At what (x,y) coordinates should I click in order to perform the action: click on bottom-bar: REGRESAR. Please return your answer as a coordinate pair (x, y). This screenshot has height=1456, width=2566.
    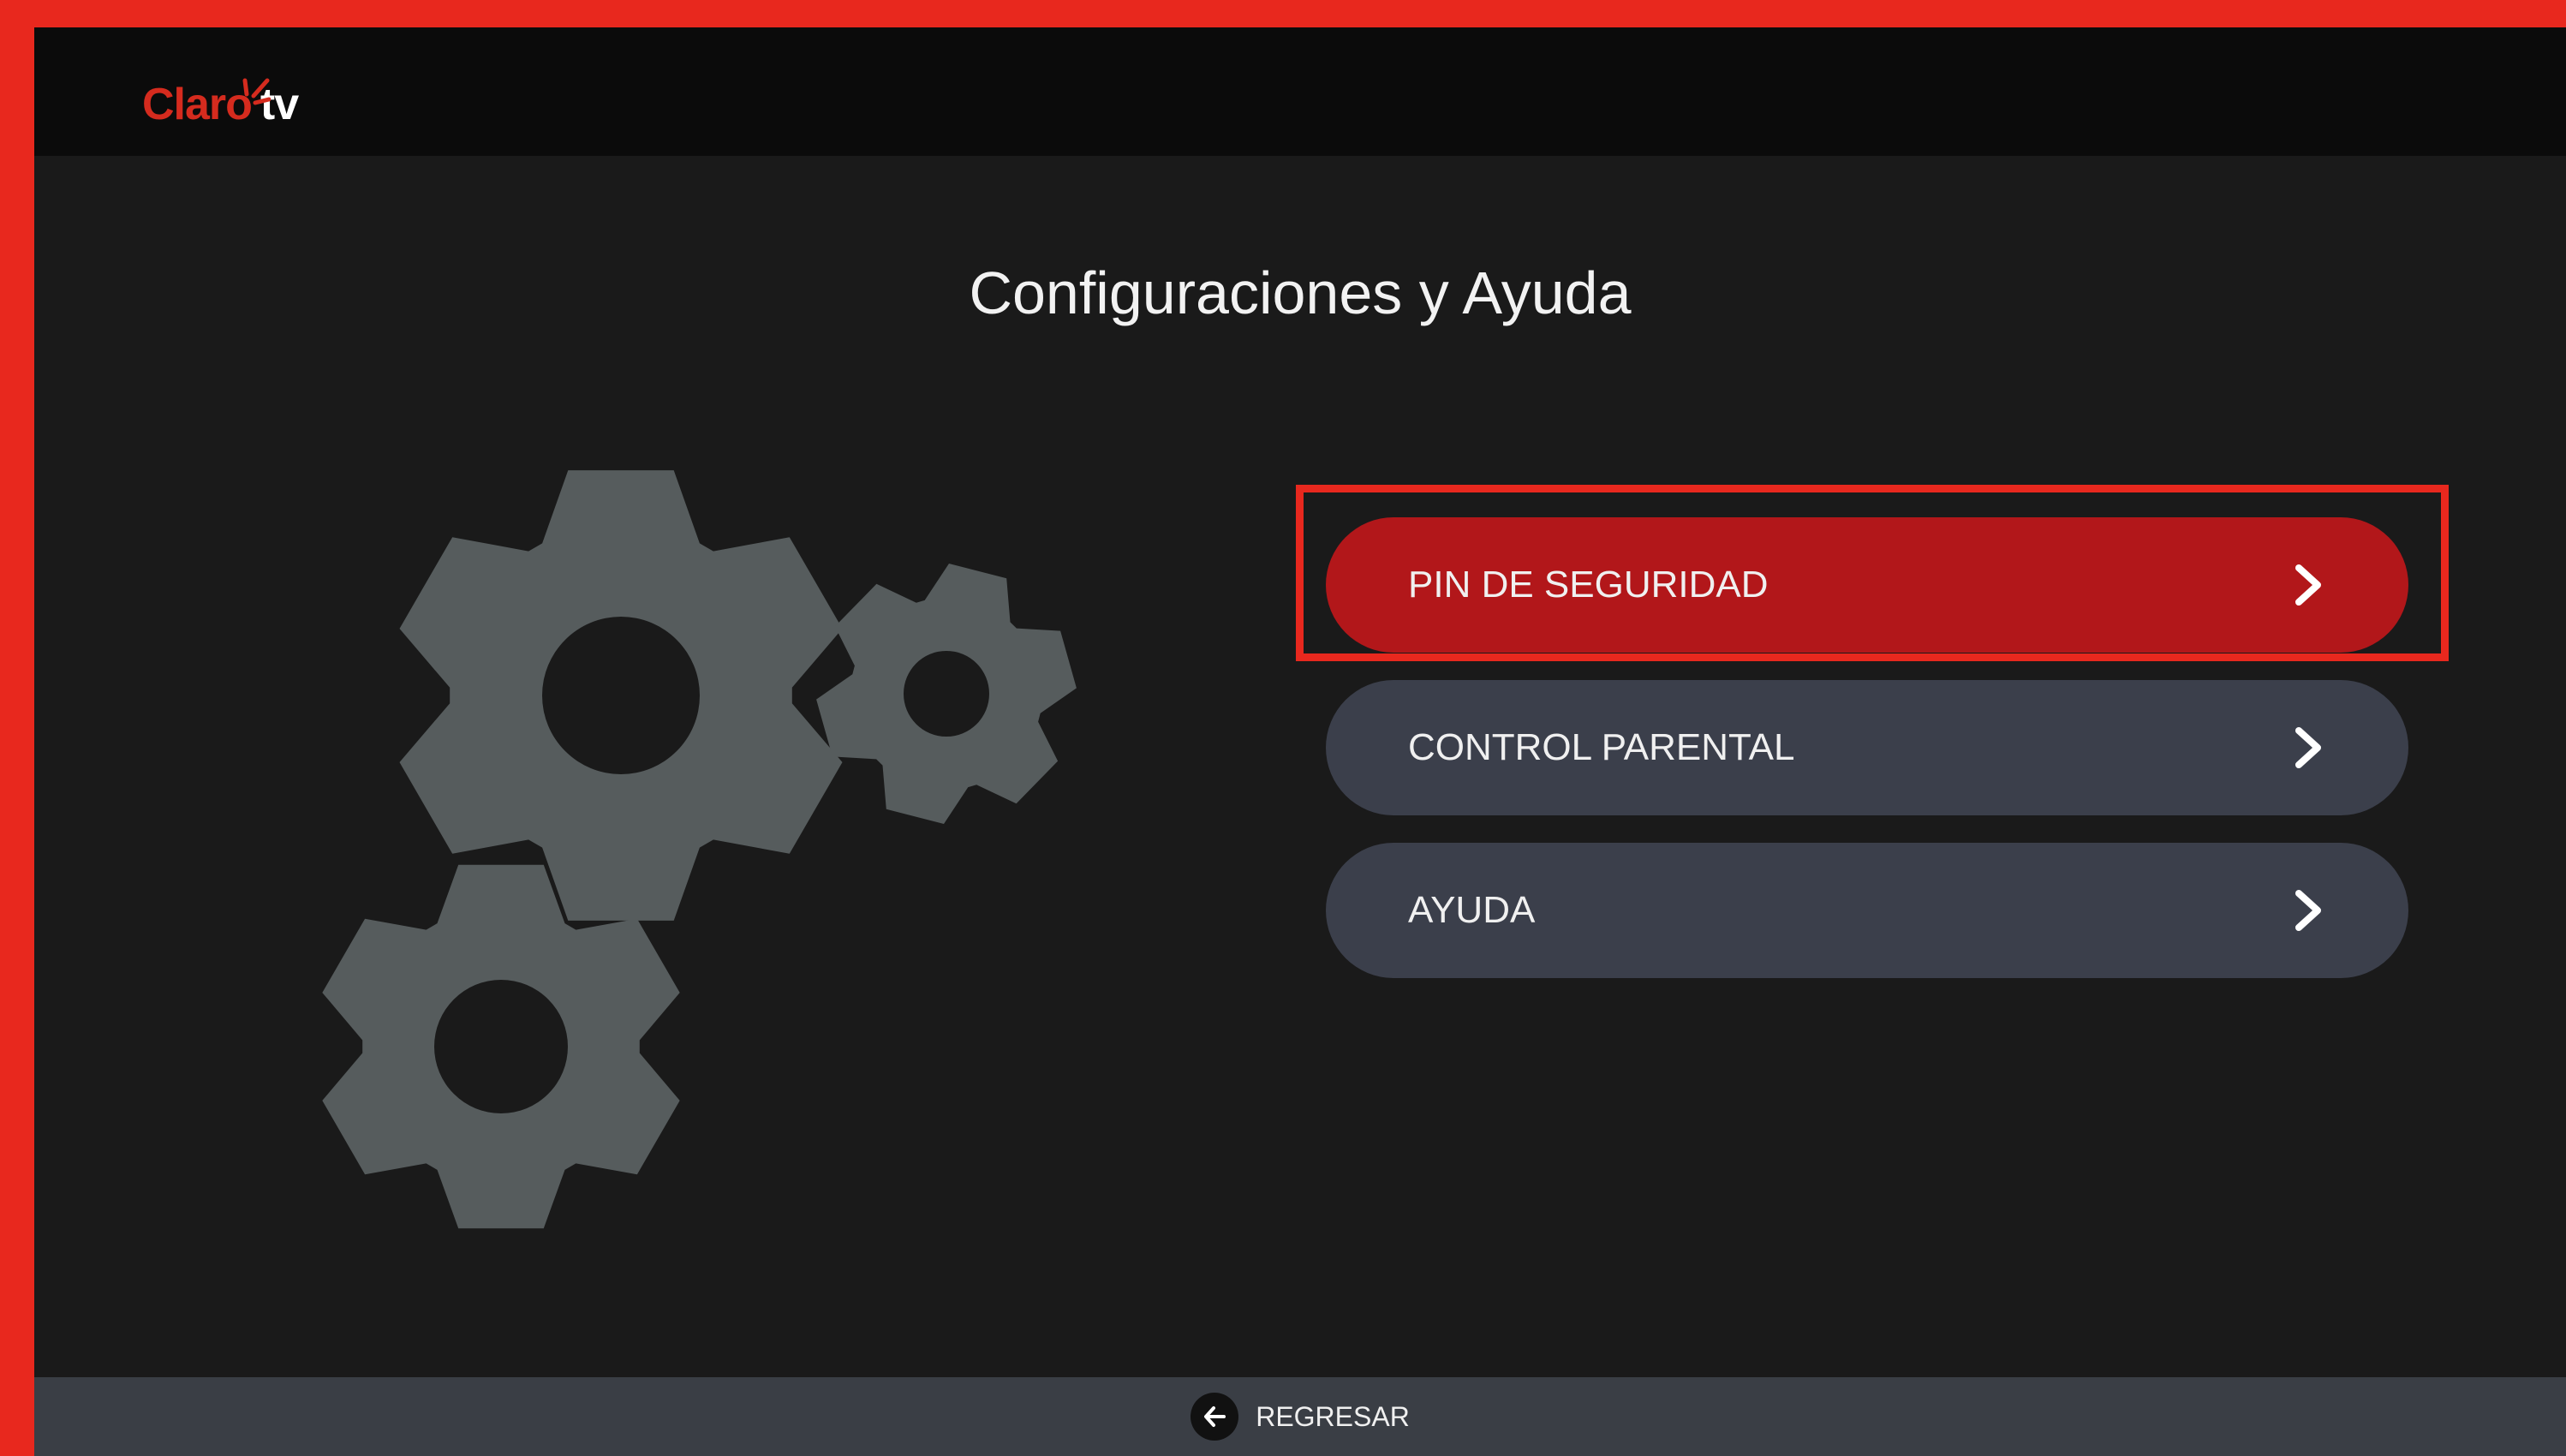
    Looking at the image, I should click on (1300, 1416).